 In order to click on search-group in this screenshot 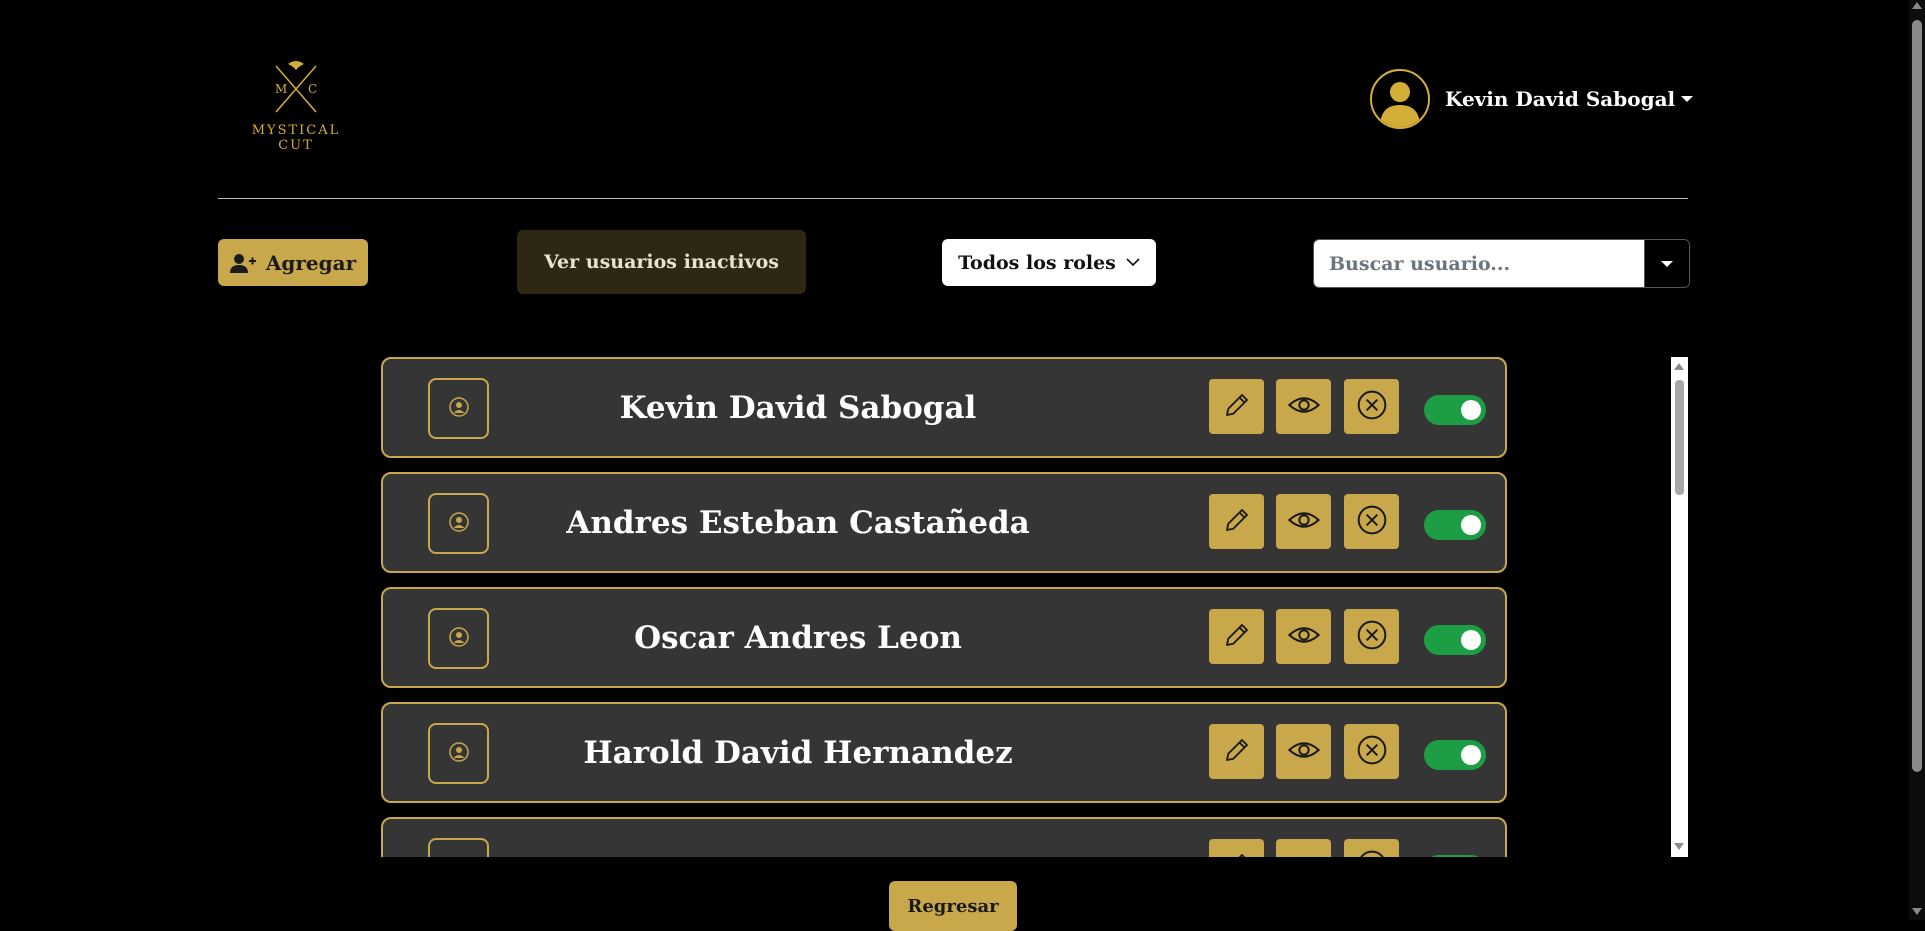, I will do `click(1501, 263)`.